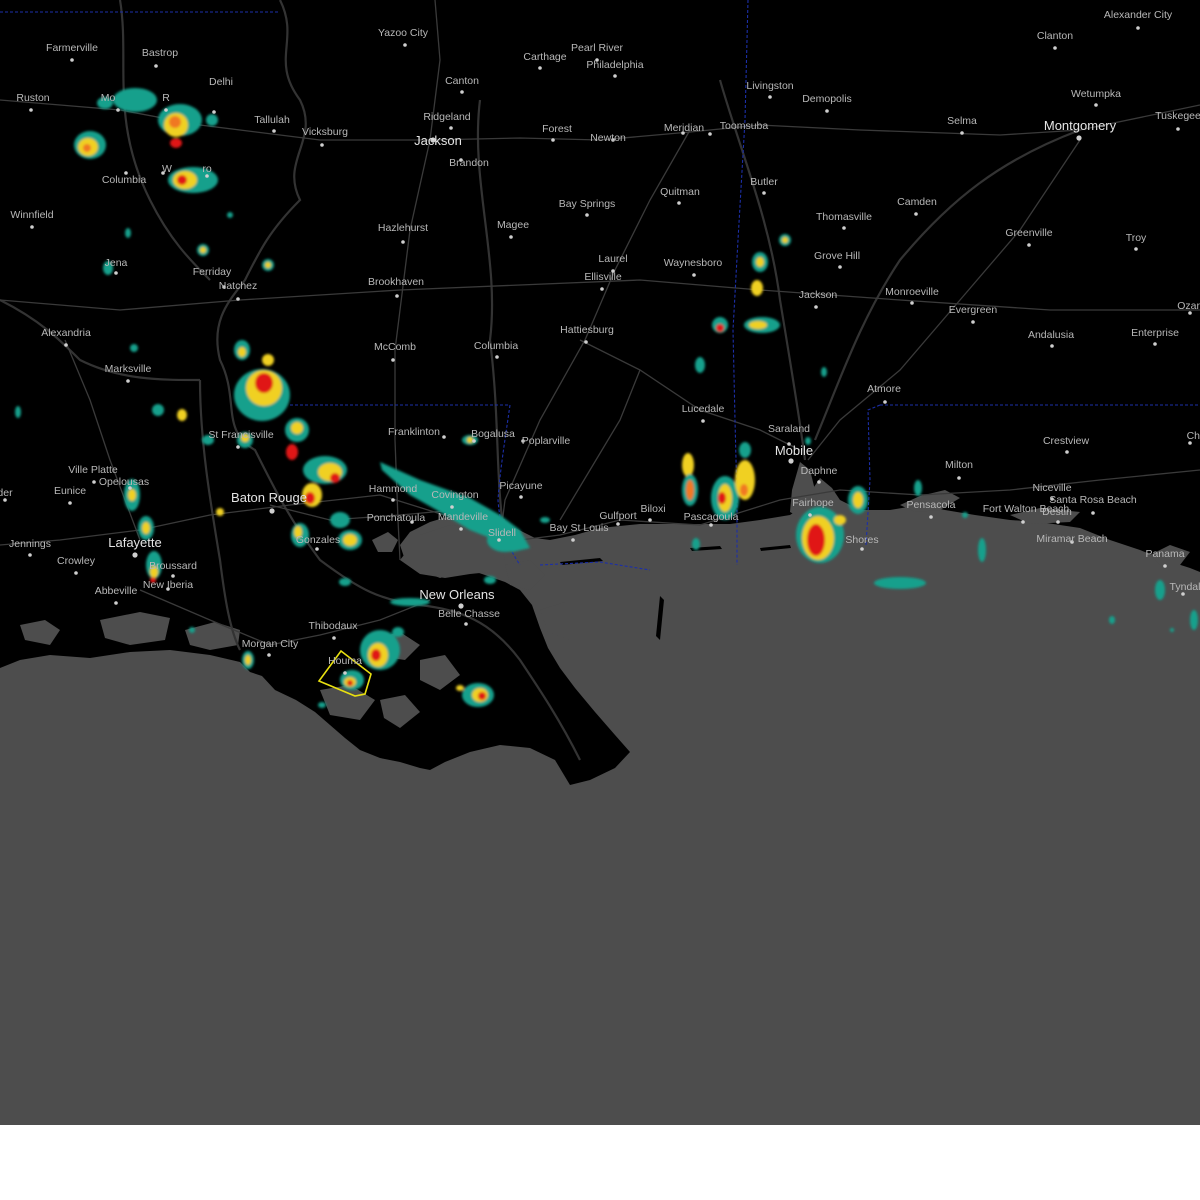 Image resolution: width=1200 pixels, height=1200 pixels. I want to click on city-marker-natchez, so click(238, 299).